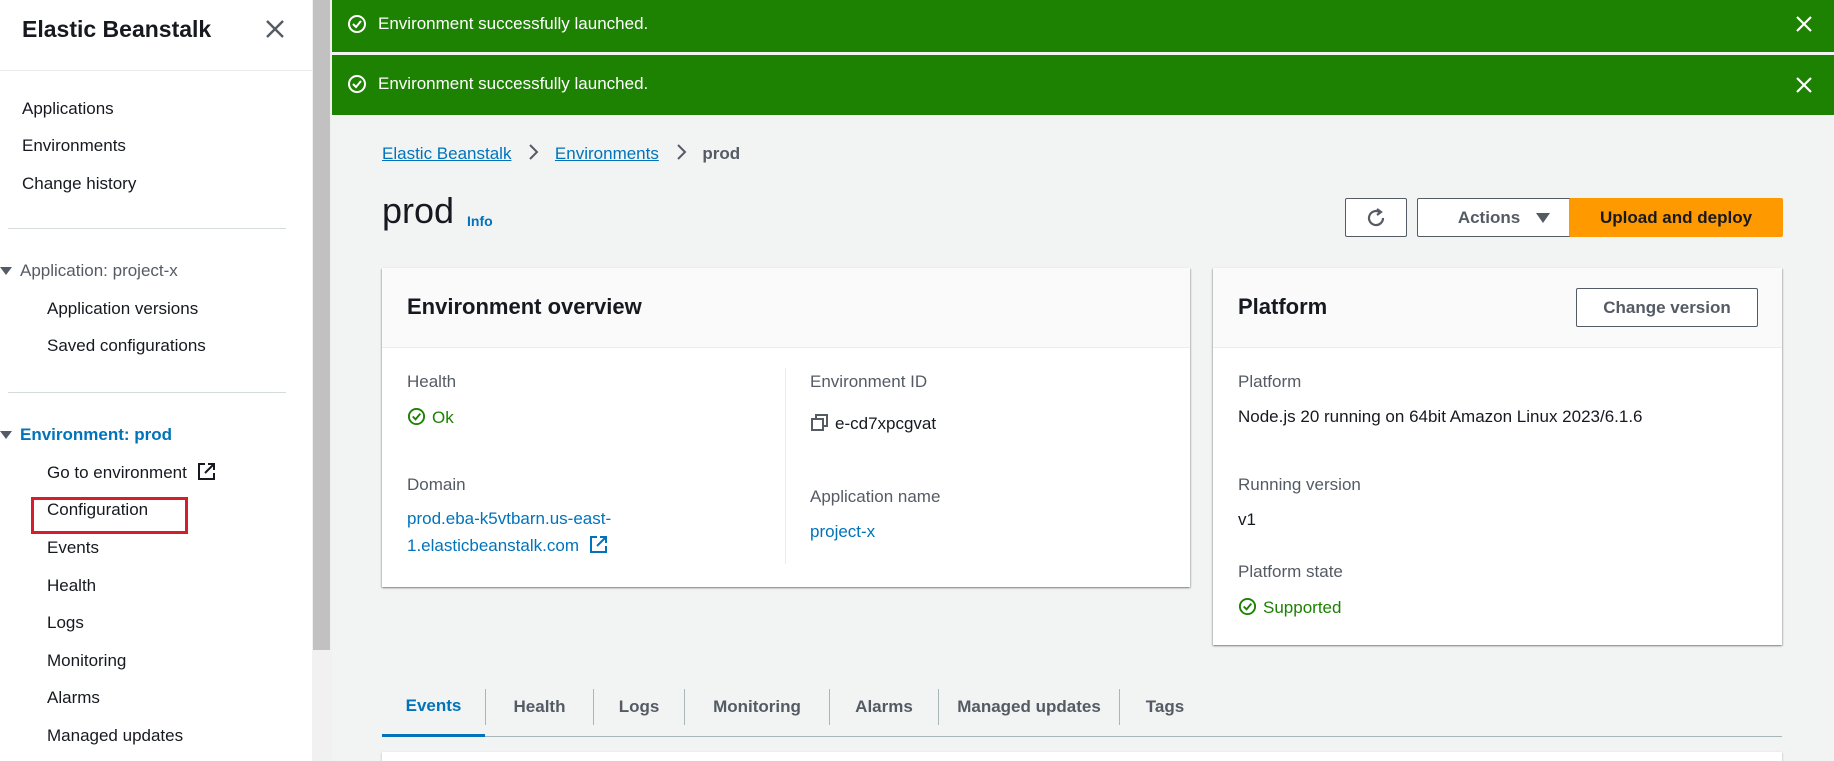 This screenshot has width=1834, height=761. I want to click on sidebar-item-applications: Applications, so click(68, 109).